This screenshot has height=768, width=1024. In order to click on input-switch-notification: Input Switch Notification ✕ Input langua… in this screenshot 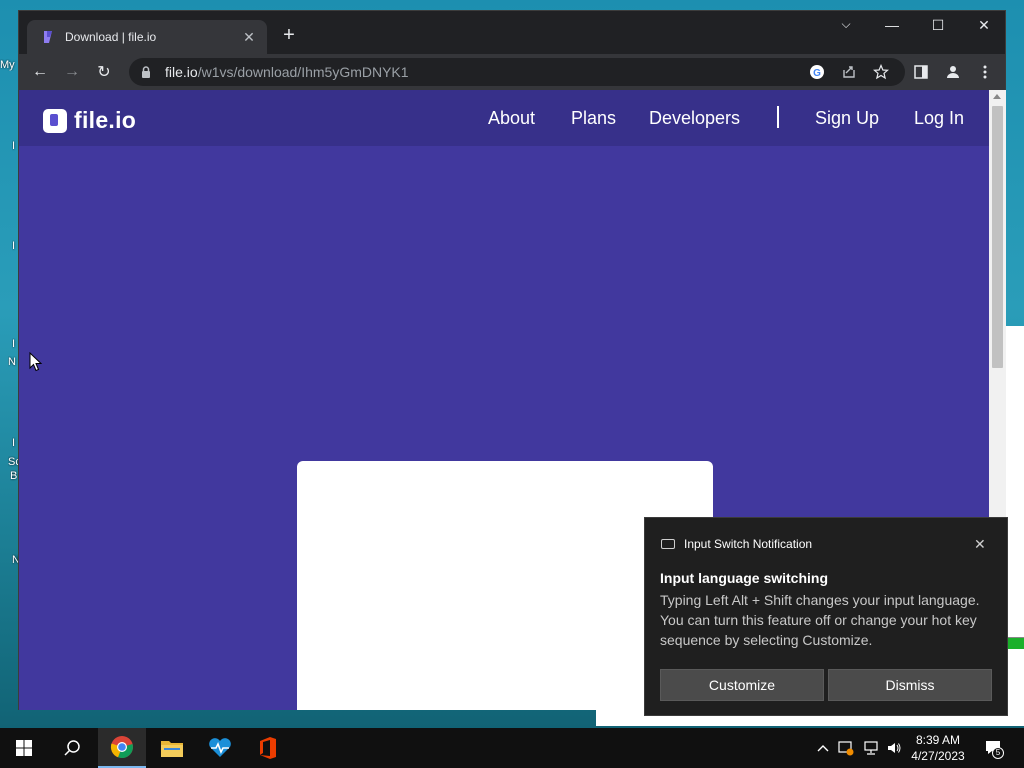, I will do `click(826, 616)`.